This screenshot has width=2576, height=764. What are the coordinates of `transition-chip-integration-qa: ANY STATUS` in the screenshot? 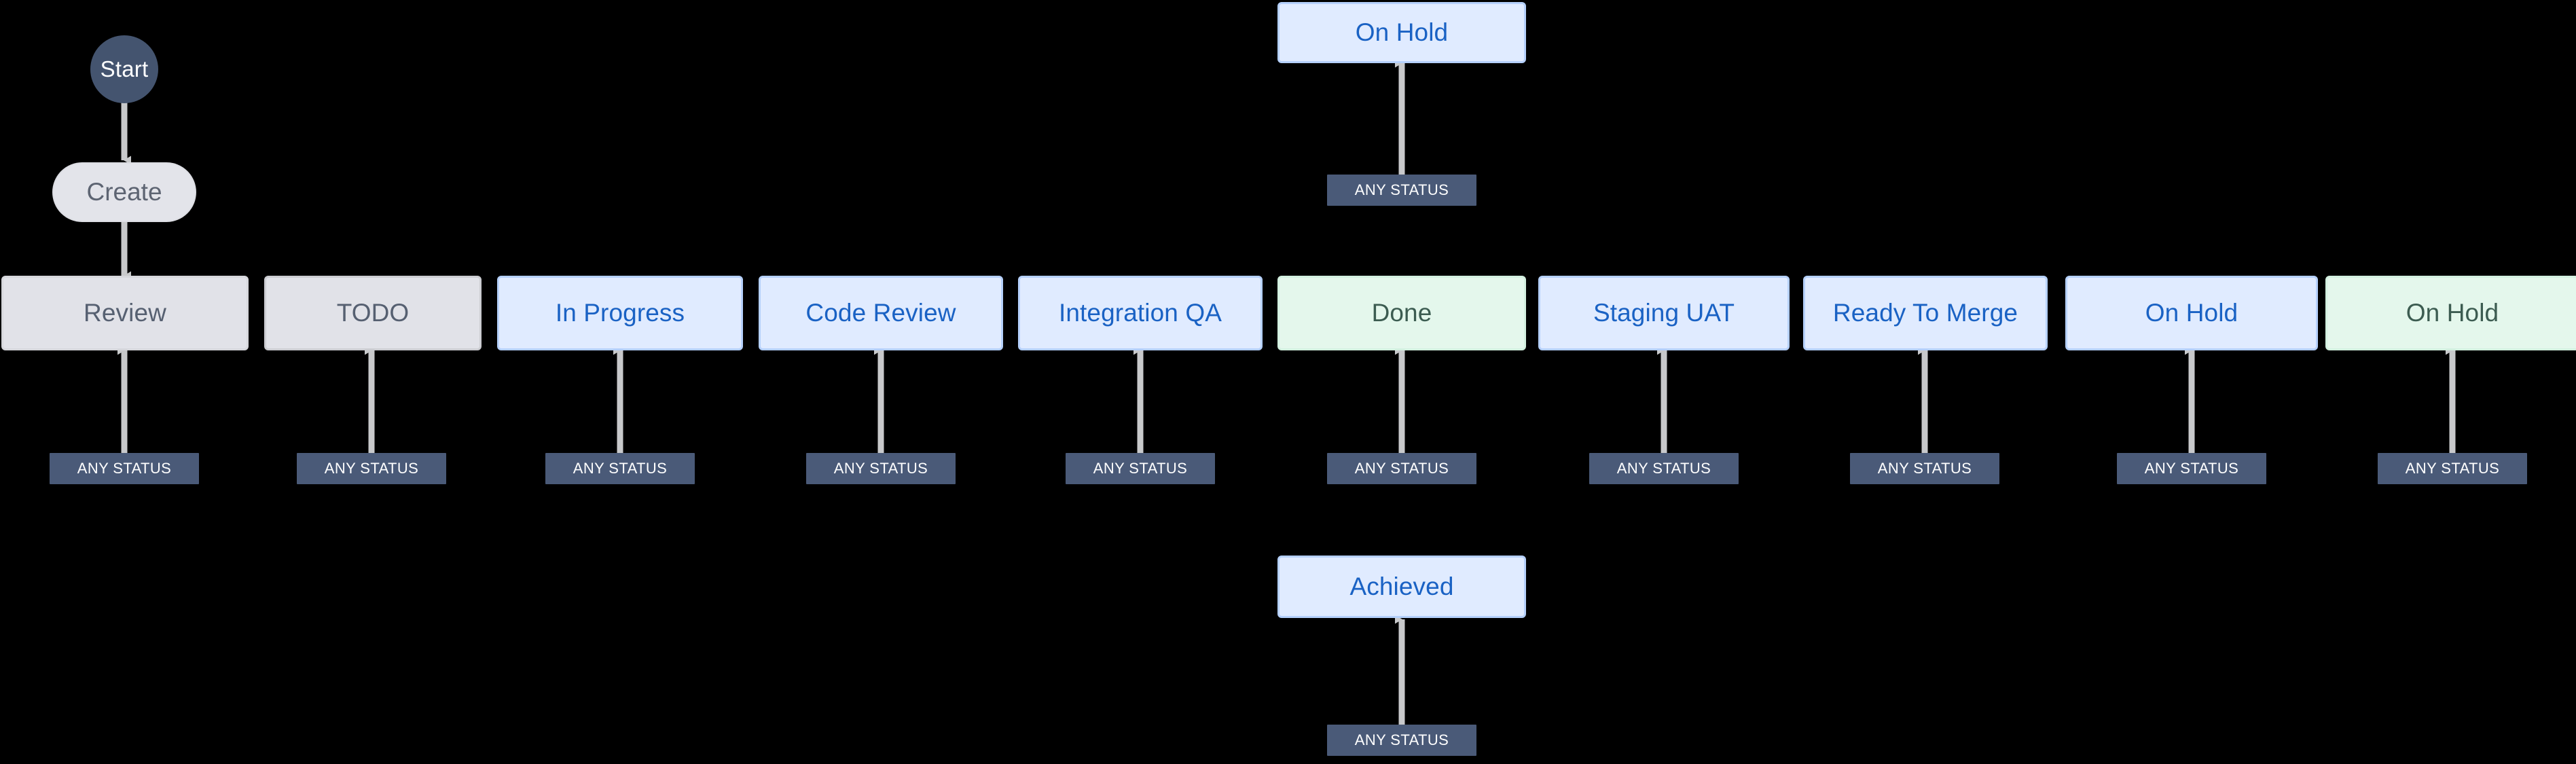 It's located at (1140, 468).